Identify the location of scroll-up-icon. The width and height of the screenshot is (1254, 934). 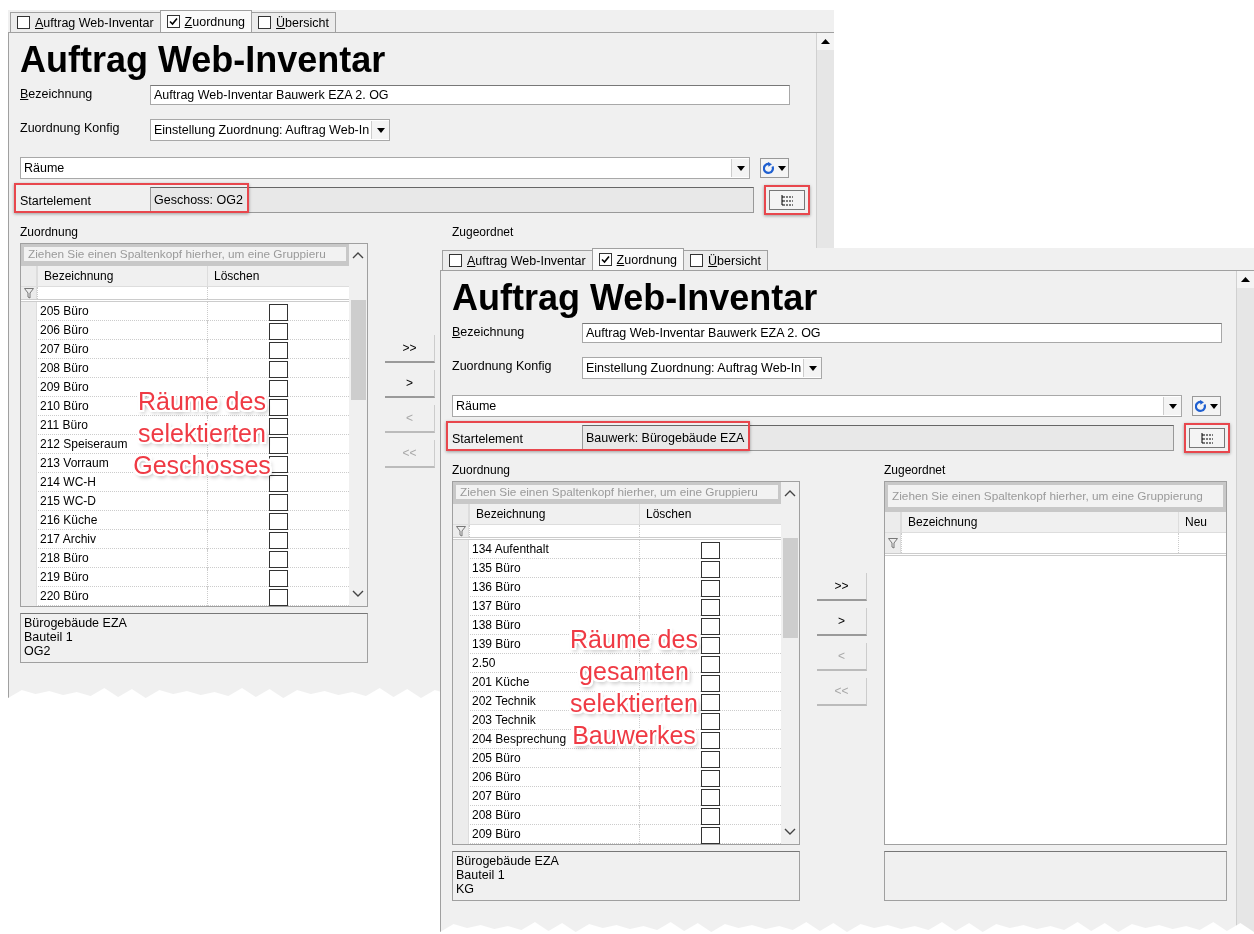
(1245, 279).